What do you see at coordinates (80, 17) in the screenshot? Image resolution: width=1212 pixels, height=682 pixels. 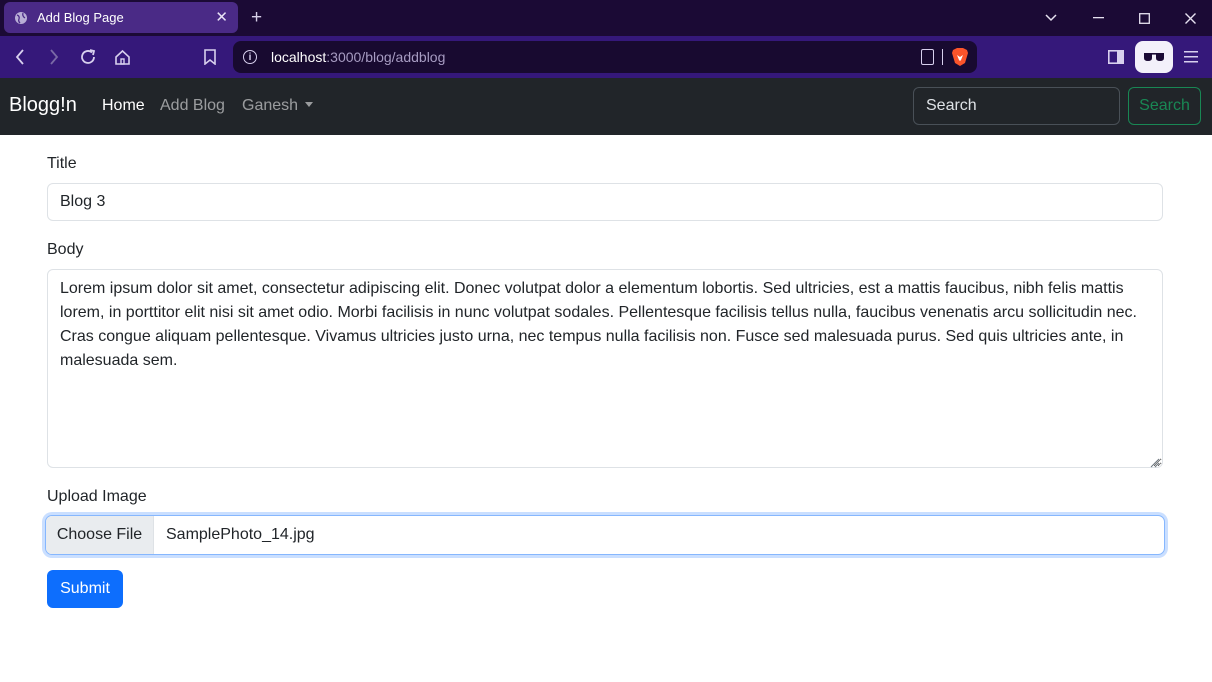 I see `tab-title: Add Blog Page` at bounding box center [80, 17].